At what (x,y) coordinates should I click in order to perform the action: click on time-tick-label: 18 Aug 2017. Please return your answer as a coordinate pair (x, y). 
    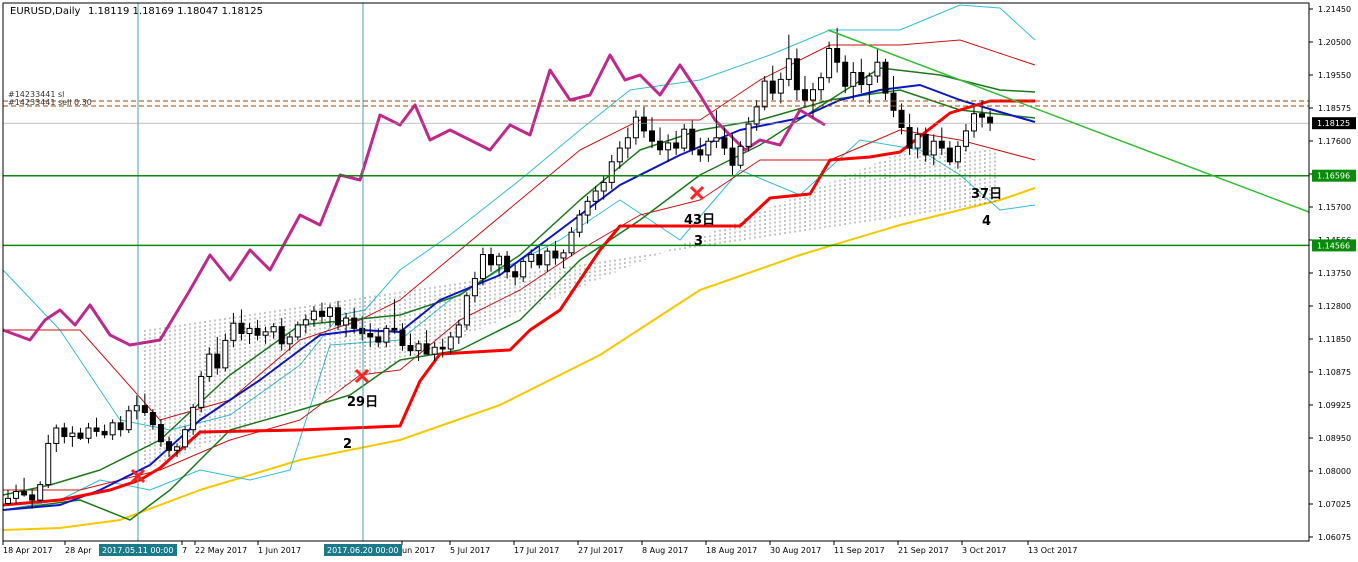
    Looking at the image, I should click on (731, 550).